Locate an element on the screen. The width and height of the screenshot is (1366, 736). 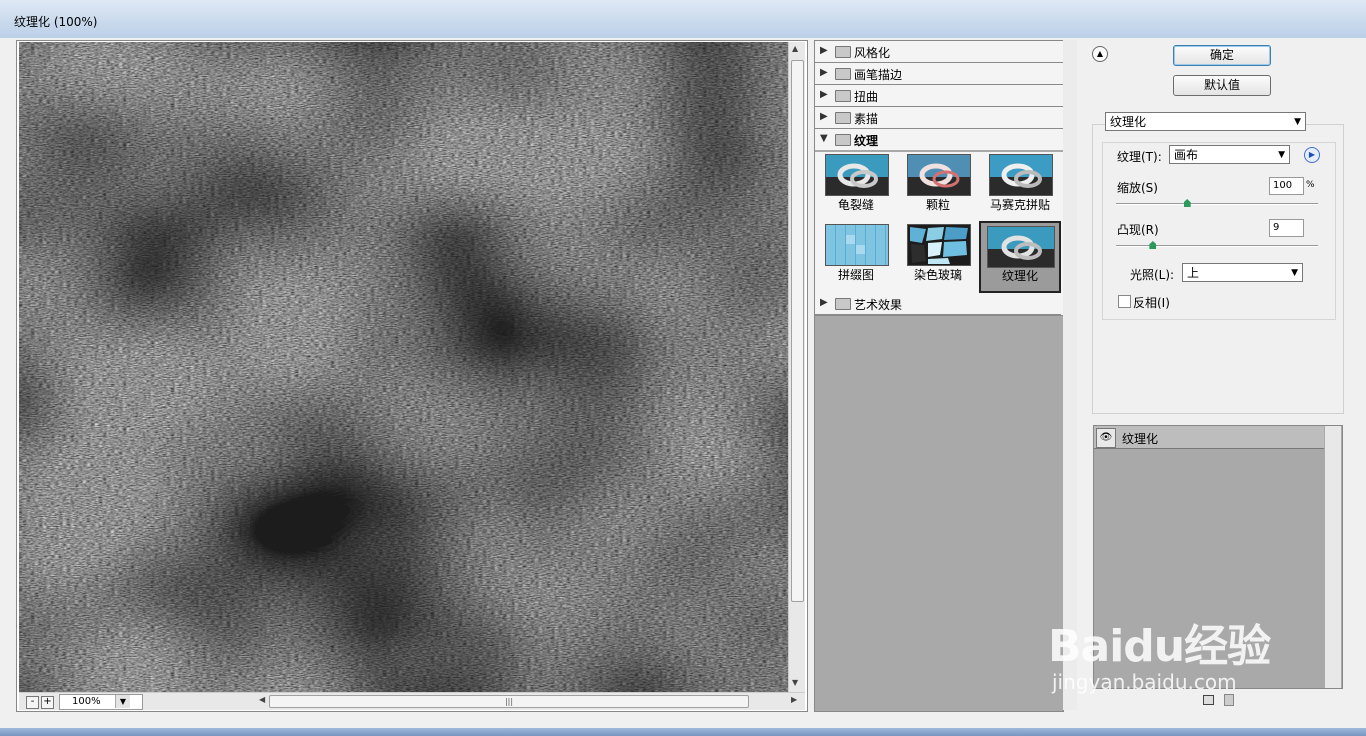
filter-grain: 颗粒 is located at coordinates (938, 186).